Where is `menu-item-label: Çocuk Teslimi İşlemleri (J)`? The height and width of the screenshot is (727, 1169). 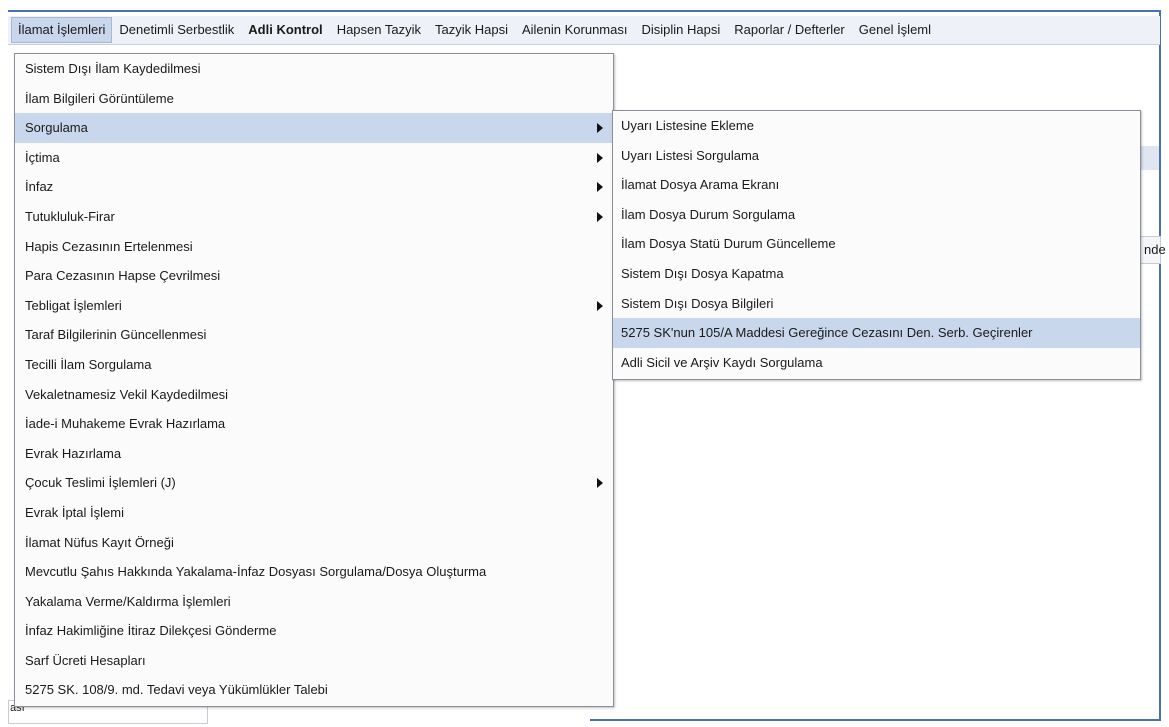 menu-item-label: Çocuk Teslimi İşlemleri (J) is located at coordinates (100, 483).